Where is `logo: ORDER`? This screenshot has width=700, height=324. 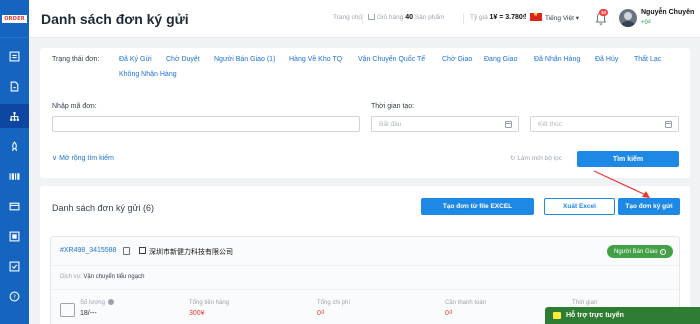 logo: ORDER is located at coordinates (14, 19).